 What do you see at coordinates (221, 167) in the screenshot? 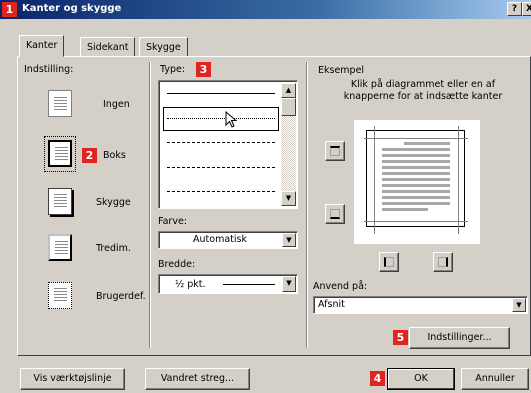
I see `line-style-long-dash` at bounding box center [221, 167].